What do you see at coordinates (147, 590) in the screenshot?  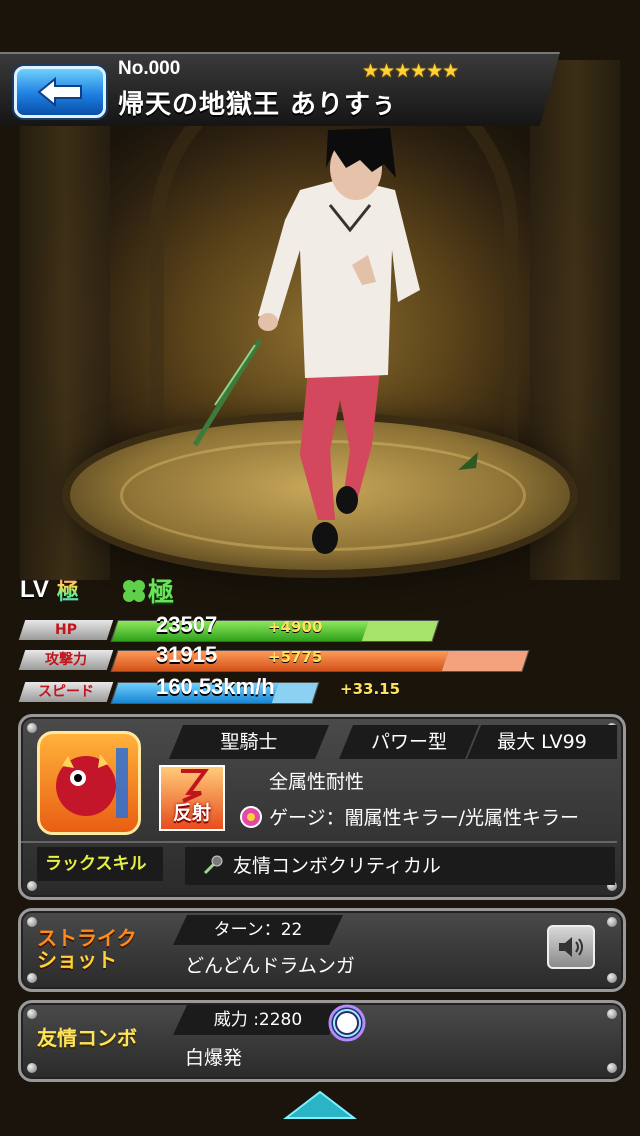 I see `luck-display: 極` at bounding box center [147, 590].